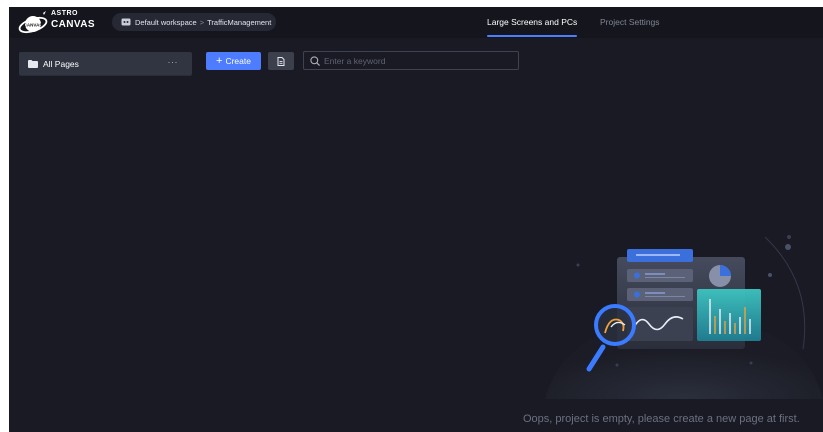 Image resolution: width=823 pixels, height=432 pixels. What do you see at coordinates (33, 63) in the screenshot?
I see `folder-icon` at bounding box center [33, 63].